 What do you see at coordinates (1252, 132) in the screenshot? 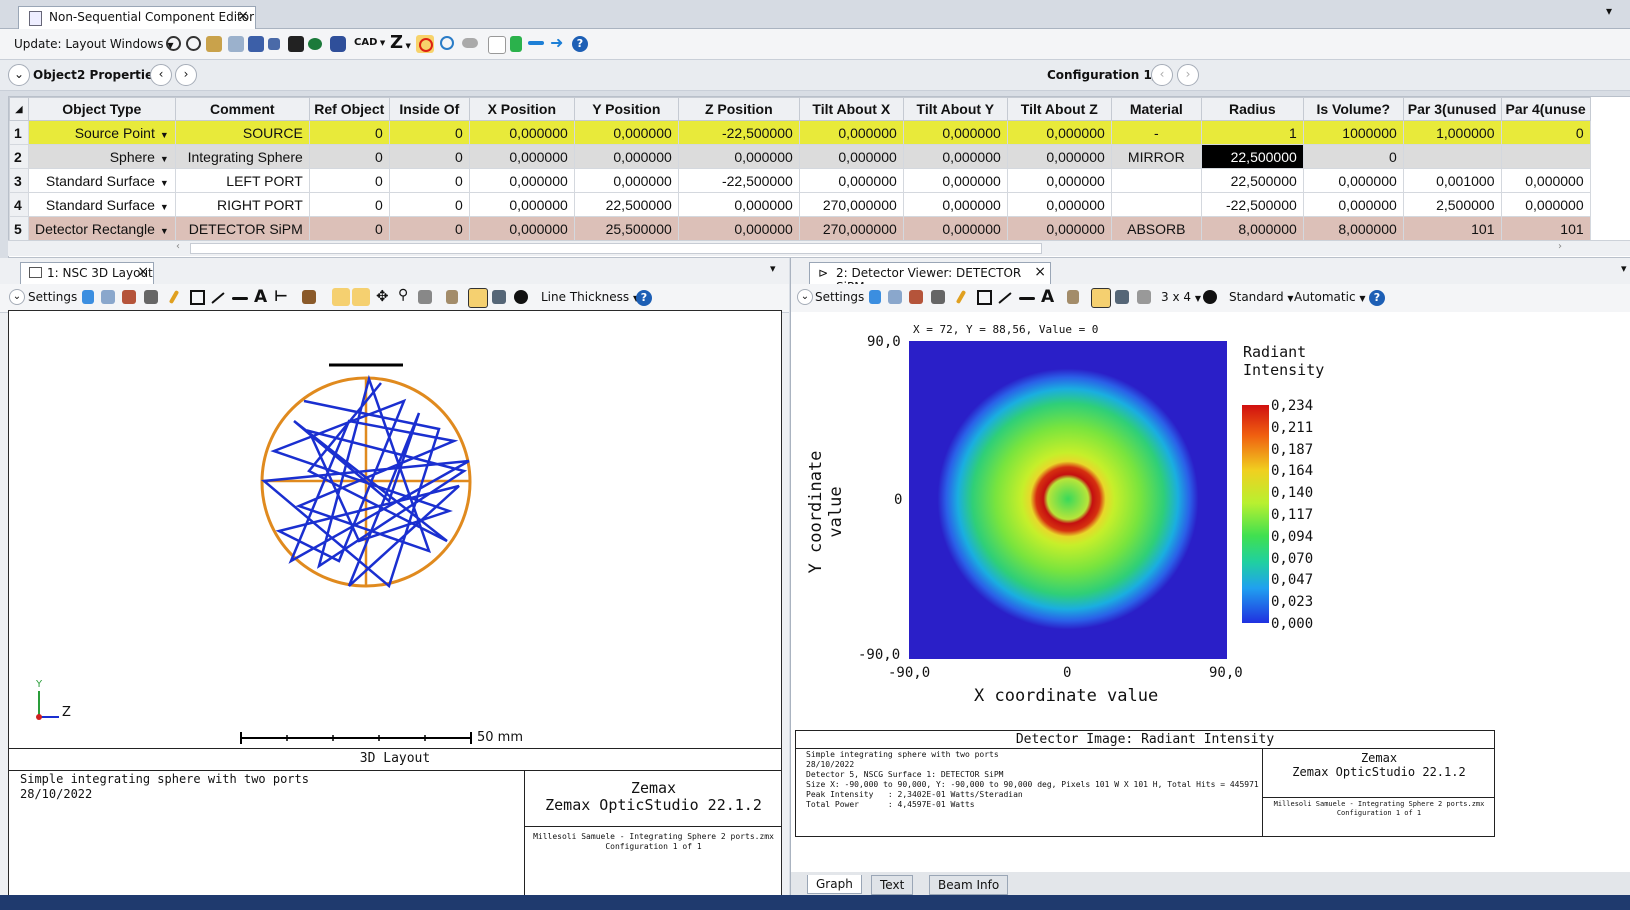
I see `table-cell: 1` at bounding box center [1252, 132].